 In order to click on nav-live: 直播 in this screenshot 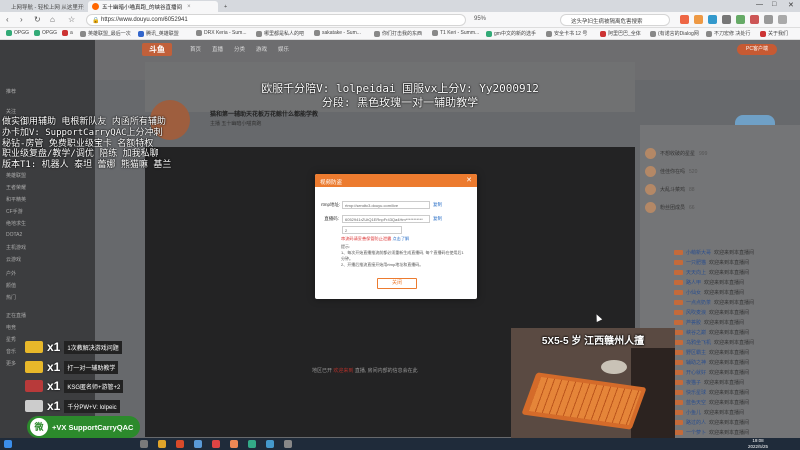, I will do `click(217, 49)`.